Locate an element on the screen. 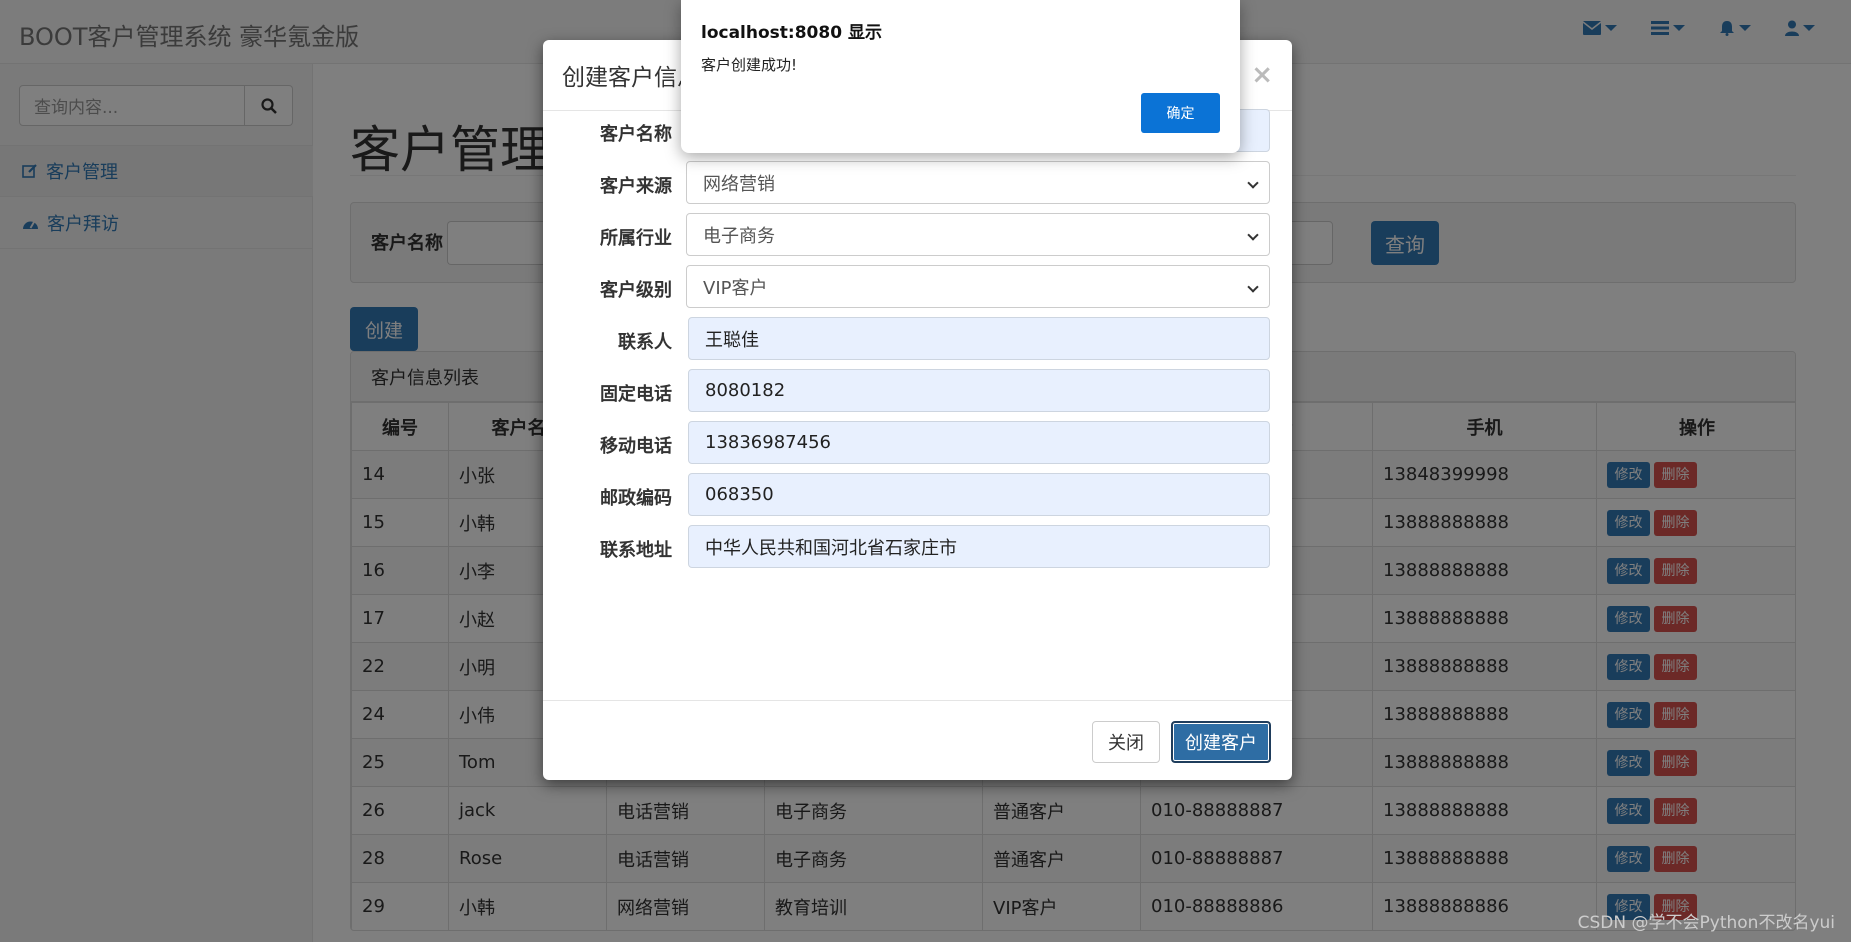 The image size is (1851, 942). form-row: 固定电话 8080182 is located at coordinates (917, 391).